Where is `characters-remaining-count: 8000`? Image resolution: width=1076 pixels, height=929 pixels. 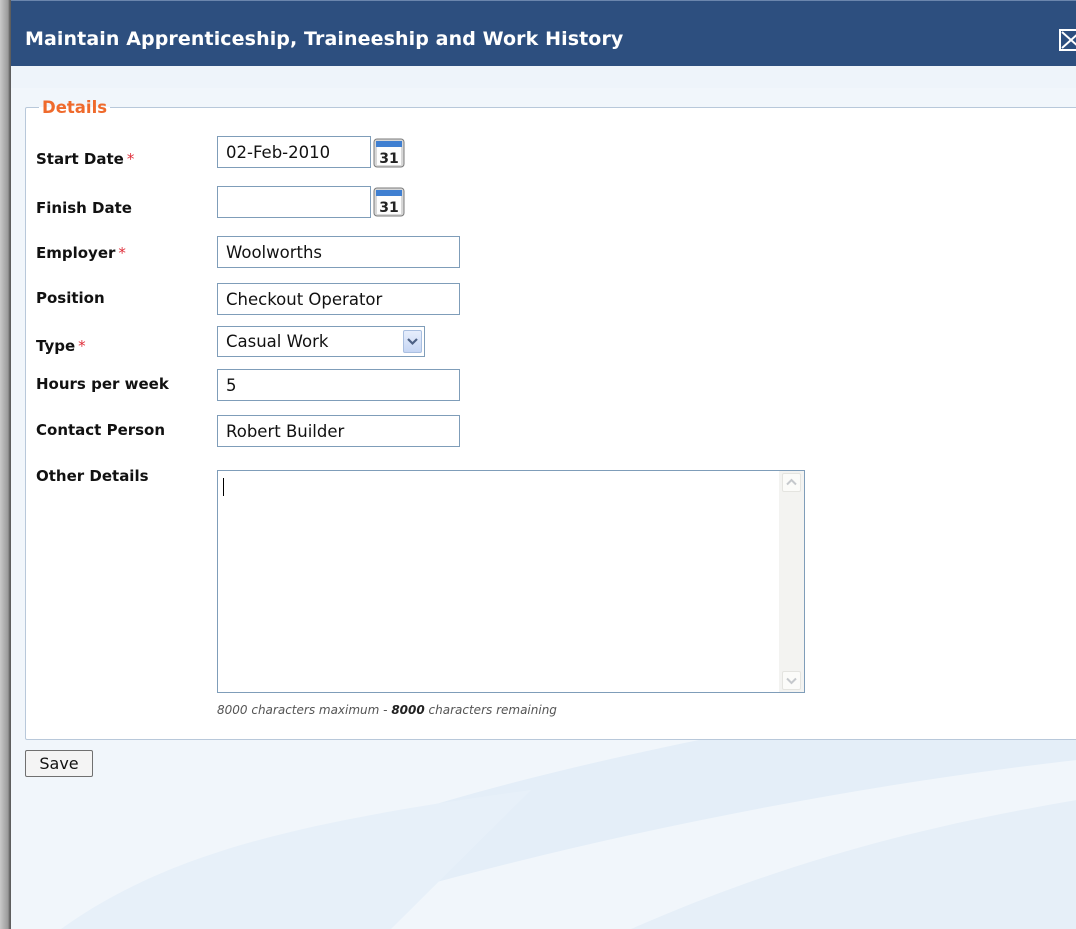
characters-remaining-count: 8000 is located at coordinates (408, 710).